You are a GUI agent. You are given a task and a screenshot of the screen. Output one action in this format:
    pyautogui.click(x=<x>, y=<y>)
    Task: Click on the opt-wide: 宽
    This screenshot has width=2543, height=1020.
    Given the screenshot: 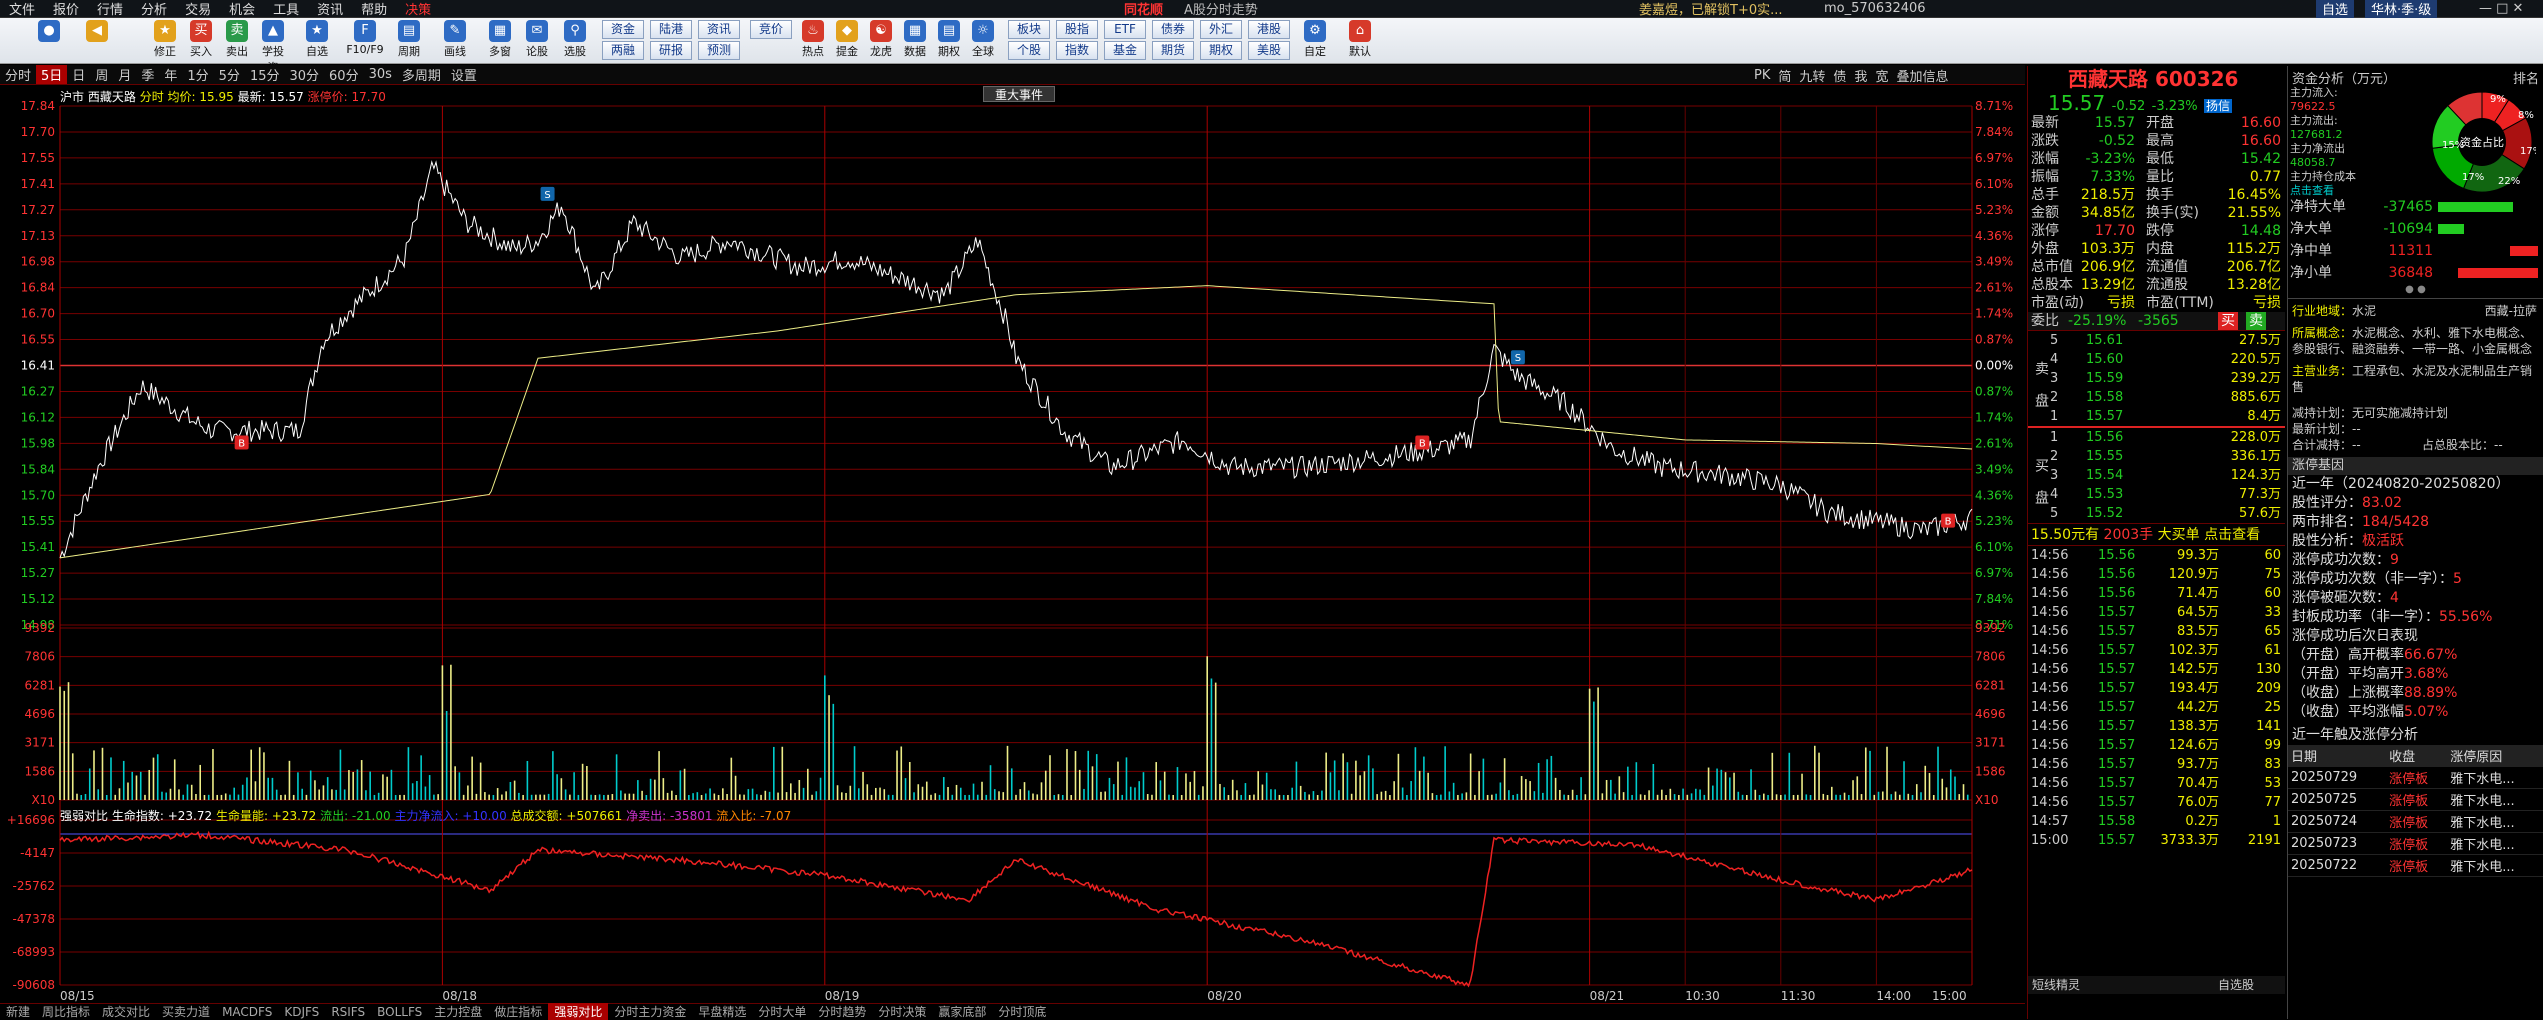 What is the action you would take?
    pyautogui.click(x=1881, y=75)
    